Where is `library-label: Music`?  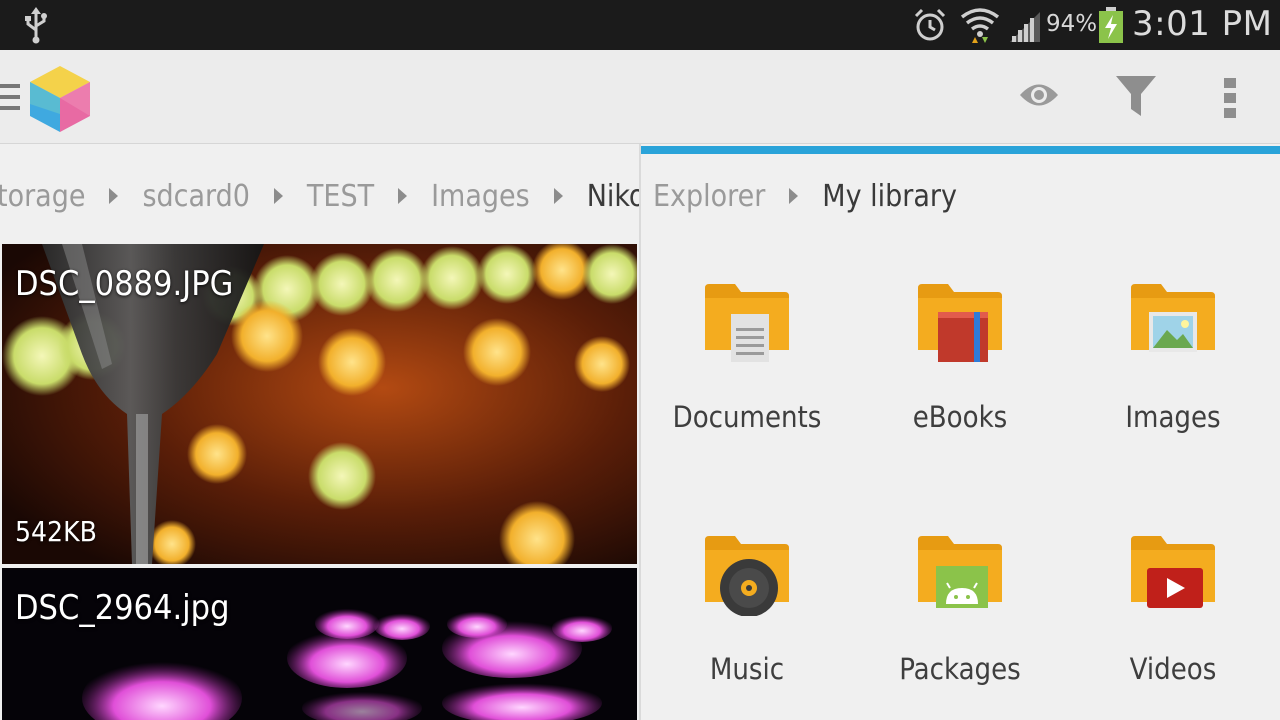 library-label: Music is located at coordinates (747, 669).